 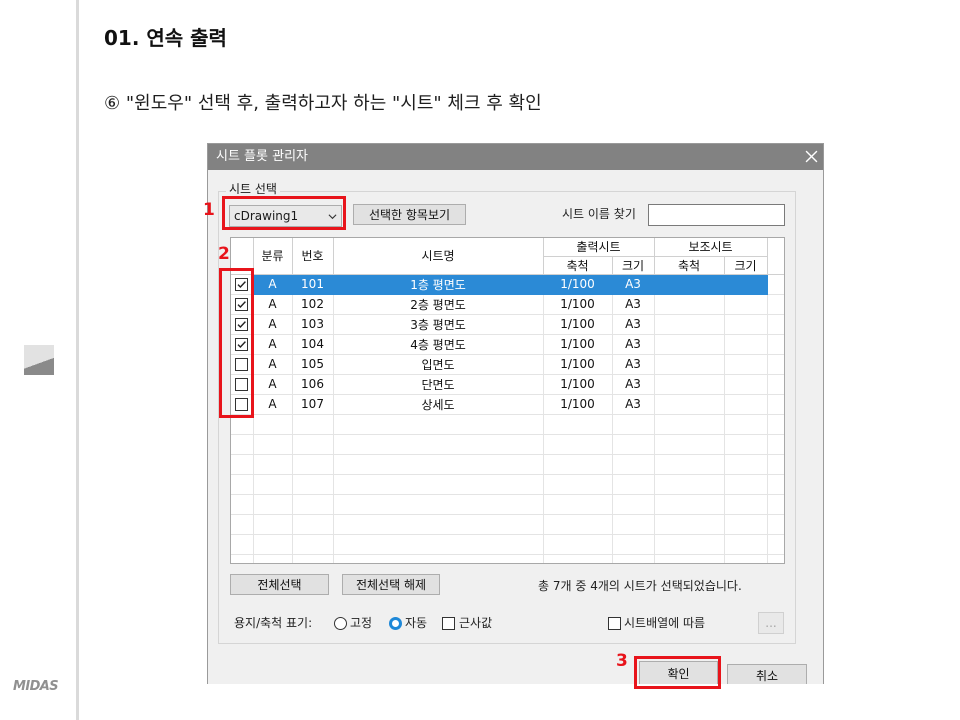 I want to click on row-sheet-name: 입면도, so click(x=438, y=364).